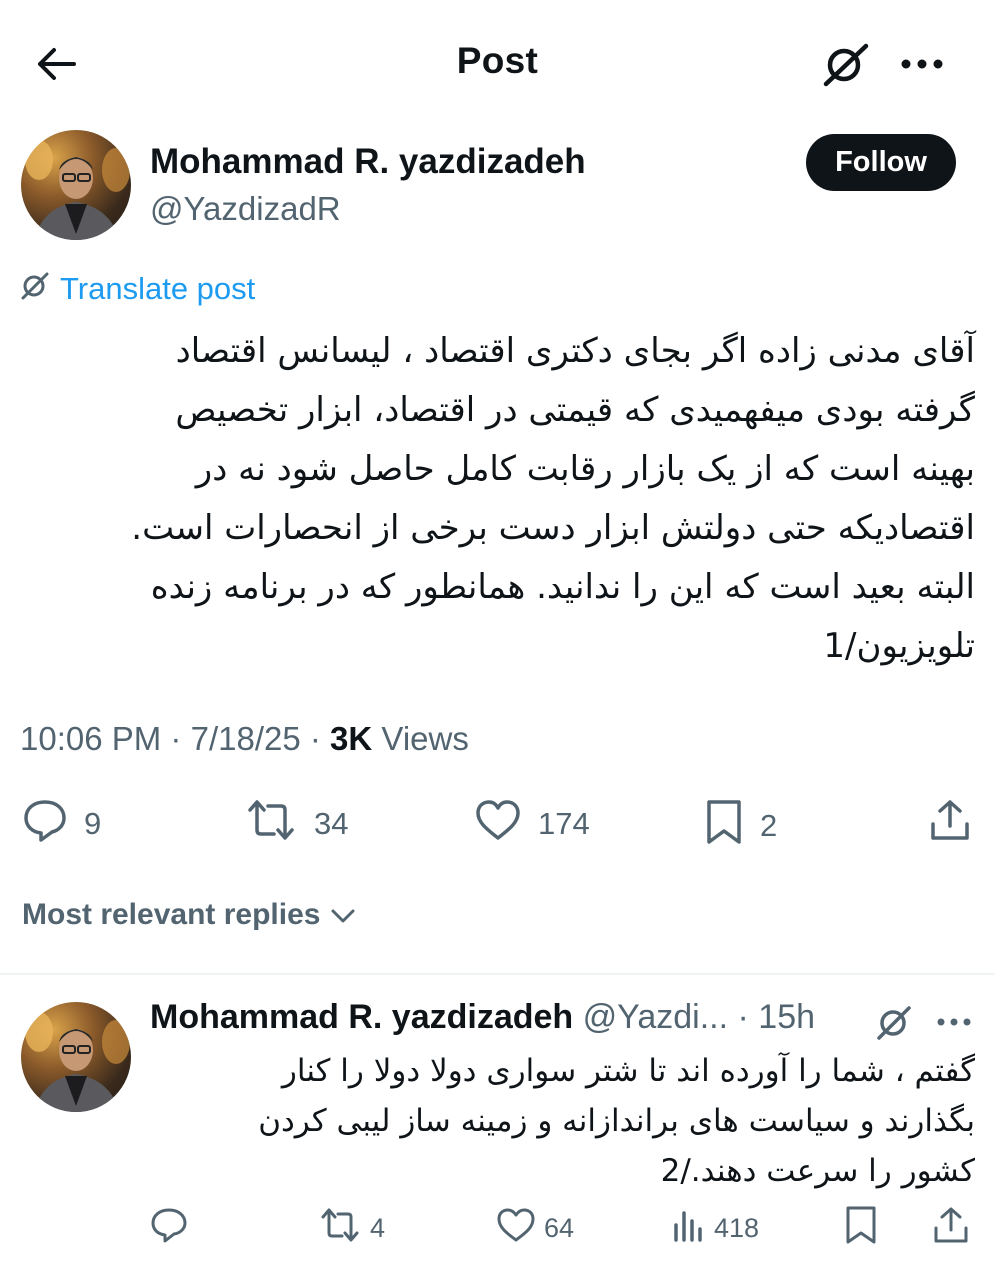 The width and height of the screenshot is (995, 1280). I want to click on replies-sort-dropdown: Most relevant replies, so click(189, 915).